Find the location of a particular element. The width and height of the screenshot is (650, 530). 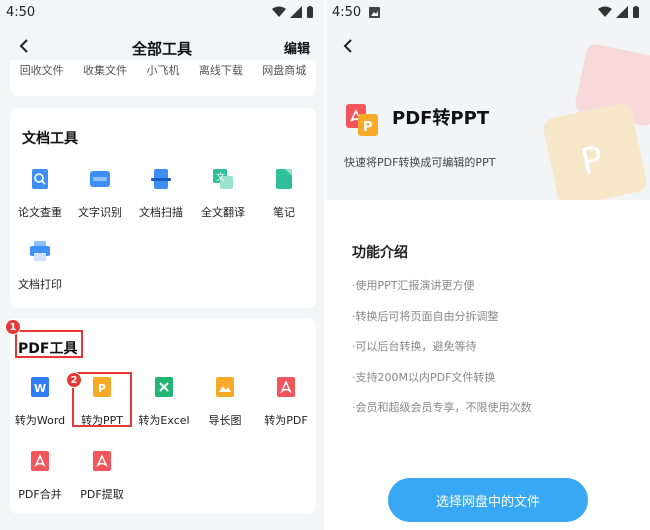

header-bar: 全部工具 编辑 is located at coordinates (162, 47).